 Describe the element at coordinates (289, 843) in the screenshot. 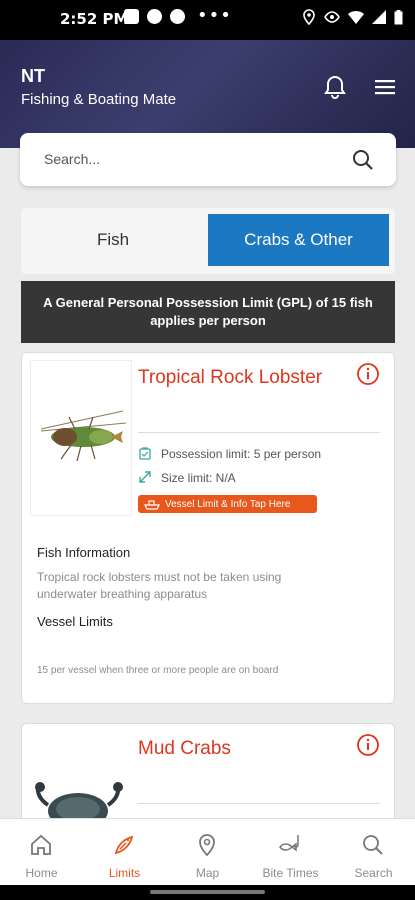

I see `fish-hook-icon` at that location.